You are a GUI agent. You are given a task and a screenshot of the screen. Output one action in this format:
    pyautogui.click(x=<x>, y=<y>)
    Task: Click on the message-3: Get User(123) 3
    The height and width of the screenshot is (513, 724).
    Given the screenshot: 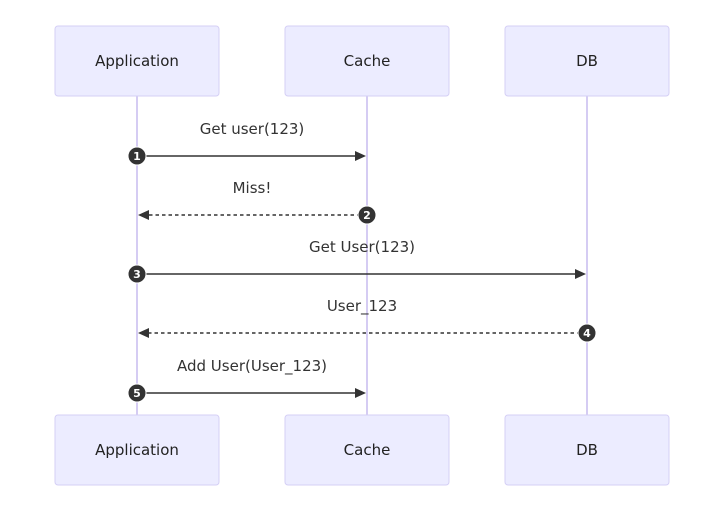 What is the action you would take?
    pyautogui.click(x=356, y=261)
    